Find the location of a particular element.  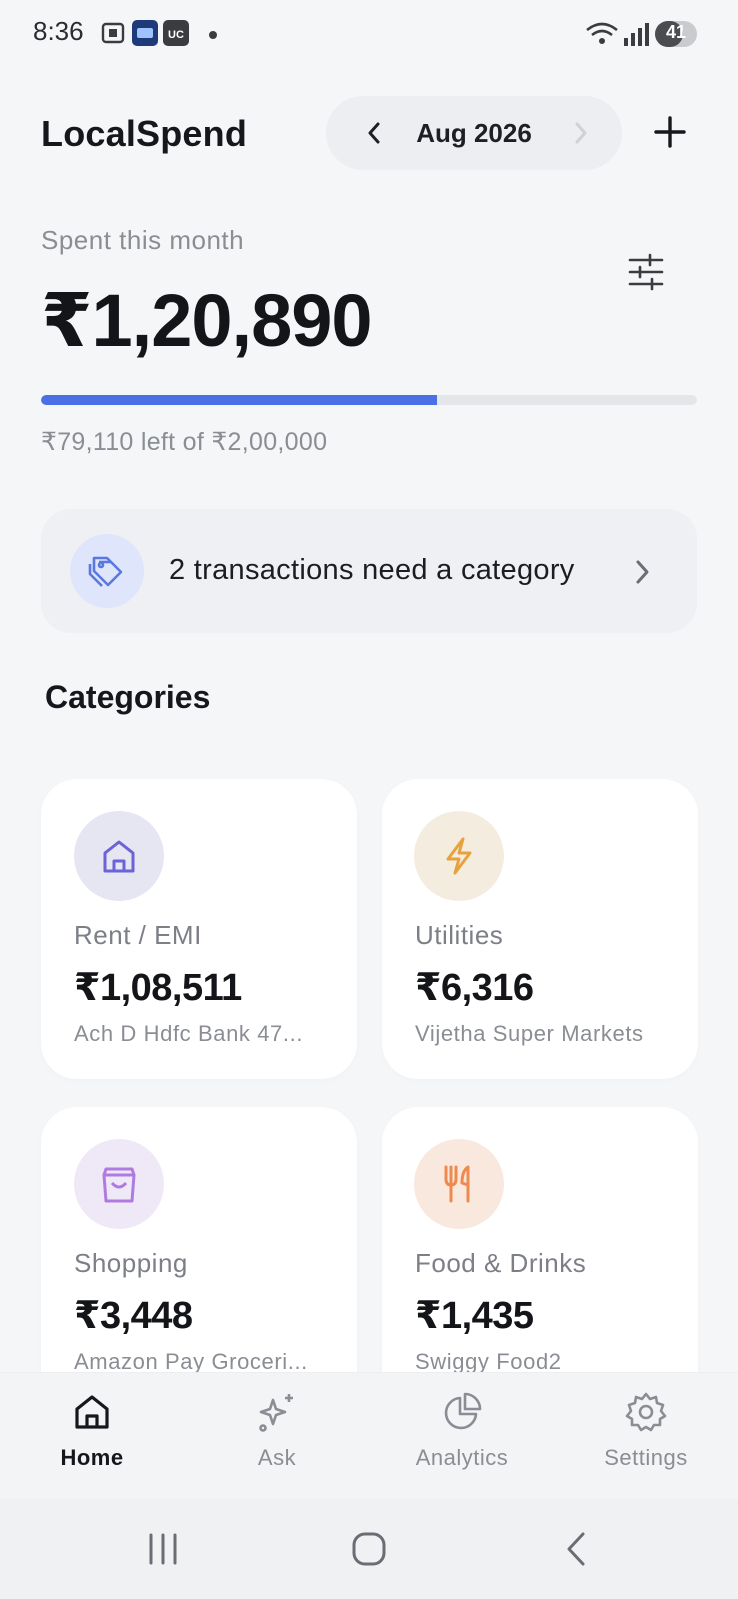

nav-label-home: Home is located at coordinates (92, 1457).